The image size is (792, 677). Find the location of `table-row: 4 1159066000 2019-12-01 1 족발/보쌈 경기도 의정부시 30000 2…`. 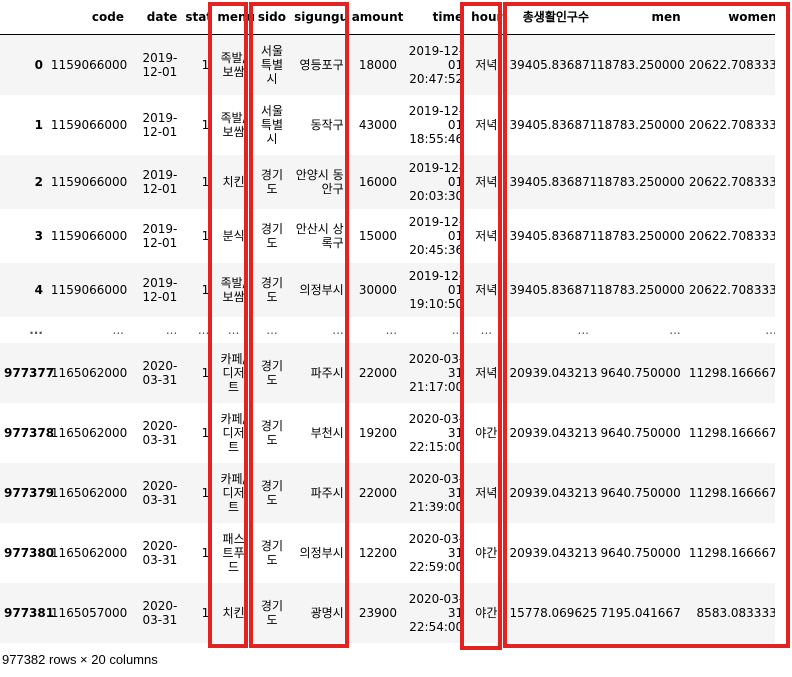

table-row: 4 1159066000 2019-12-01 1 족발/보쌈 경기도 의정부시 30000 2… is located at coordinates (387, 289).